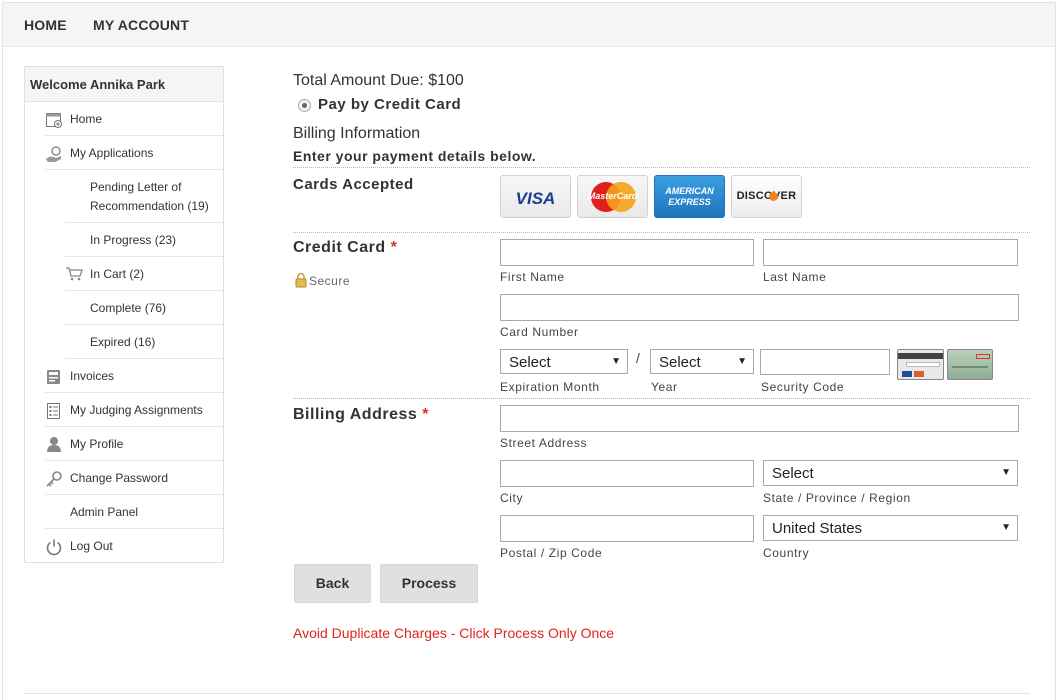 Image resolution: width=1058 pixels, height=700 pixels. I want to click on expiration-month-value: Select, so click(530, 362).